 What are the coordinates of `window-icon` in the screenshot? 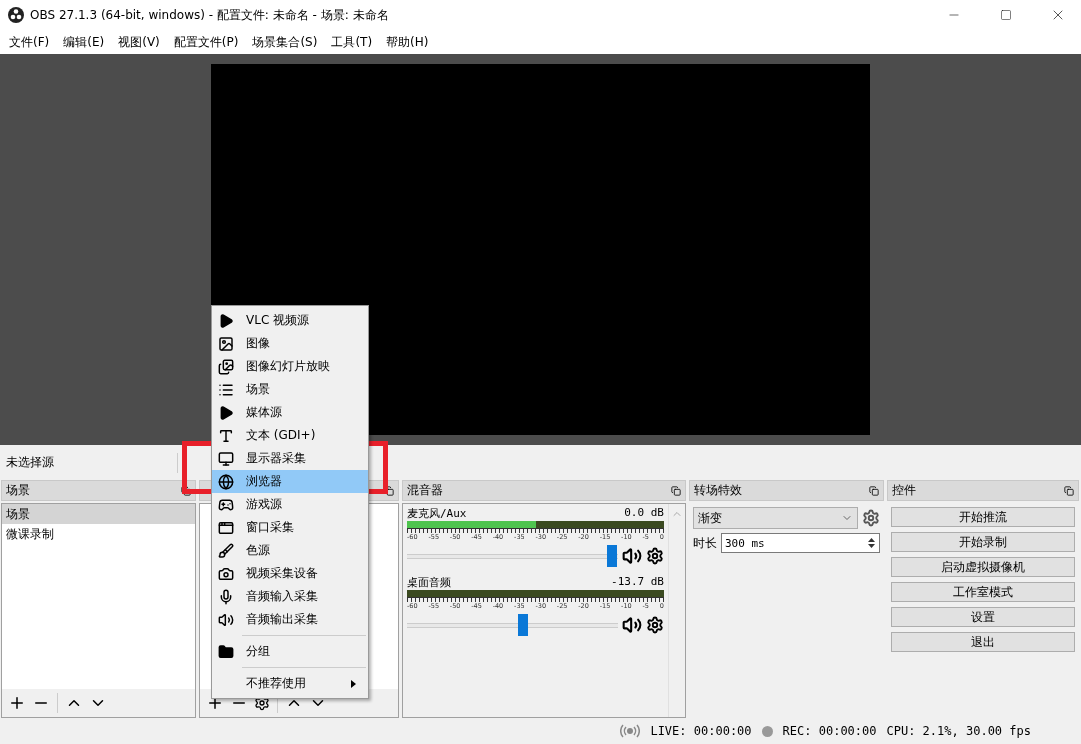 It's located at (226, 527).